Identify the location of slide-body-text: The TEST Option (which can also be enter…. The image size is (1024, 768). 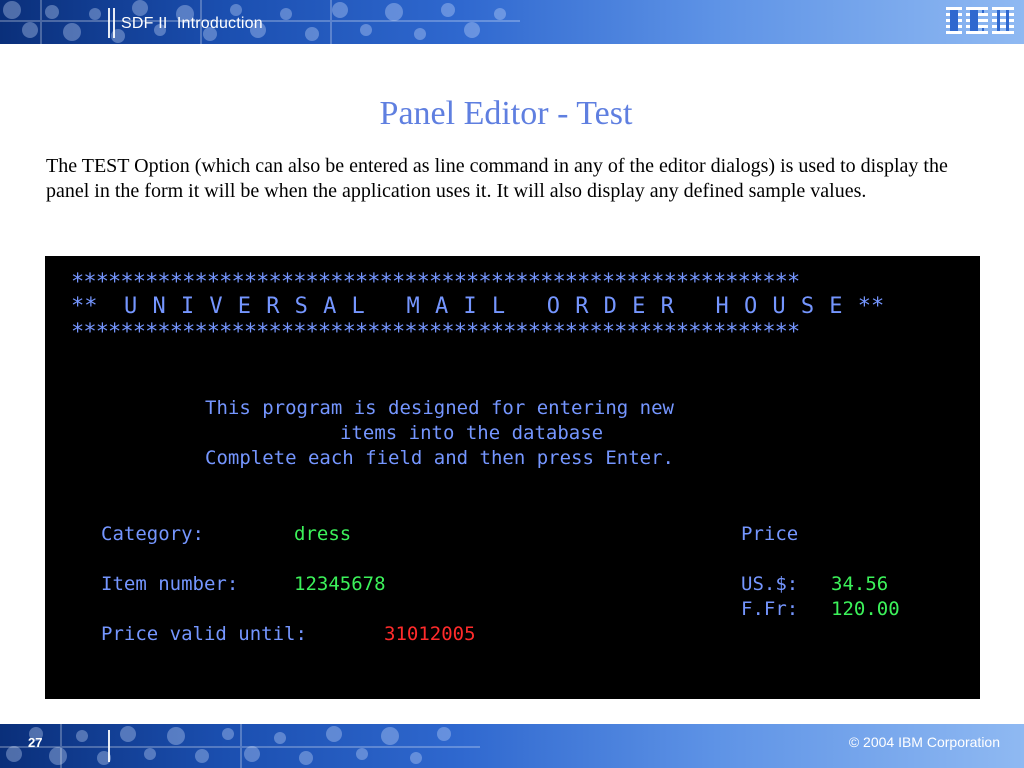
(497, 178).